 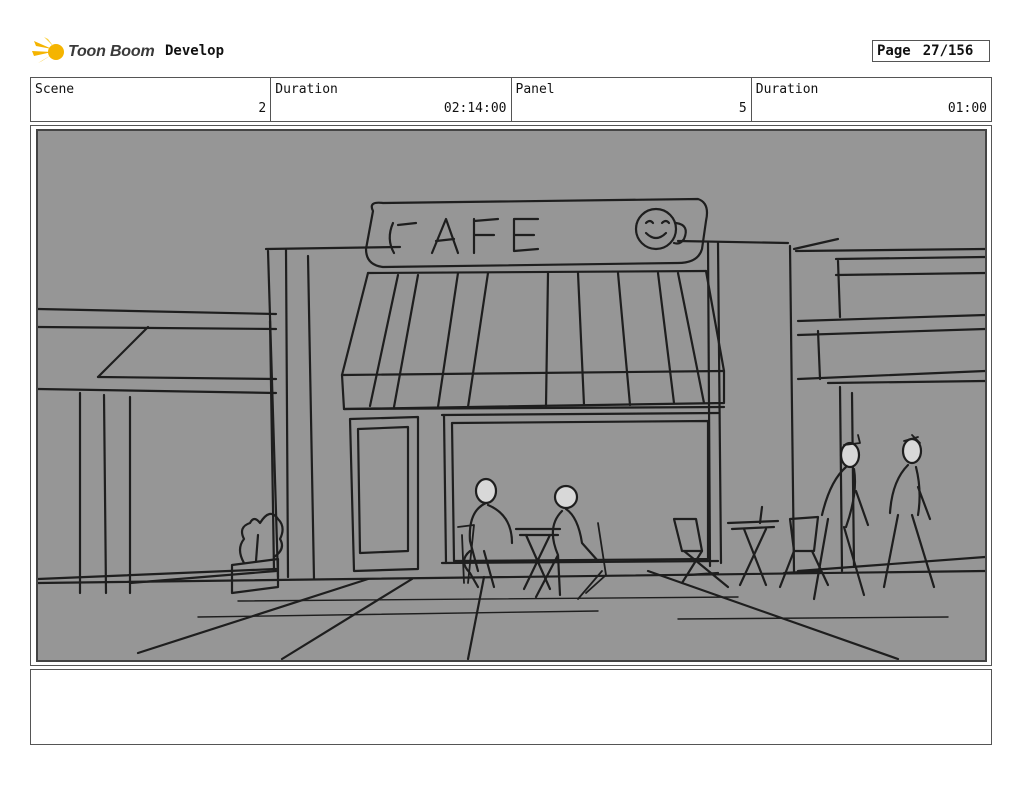 What do you see at coordinates (475, 108) in the screenshot?
I see `scene-duration-value: 02:14:00` at bounding box center [475, 108].